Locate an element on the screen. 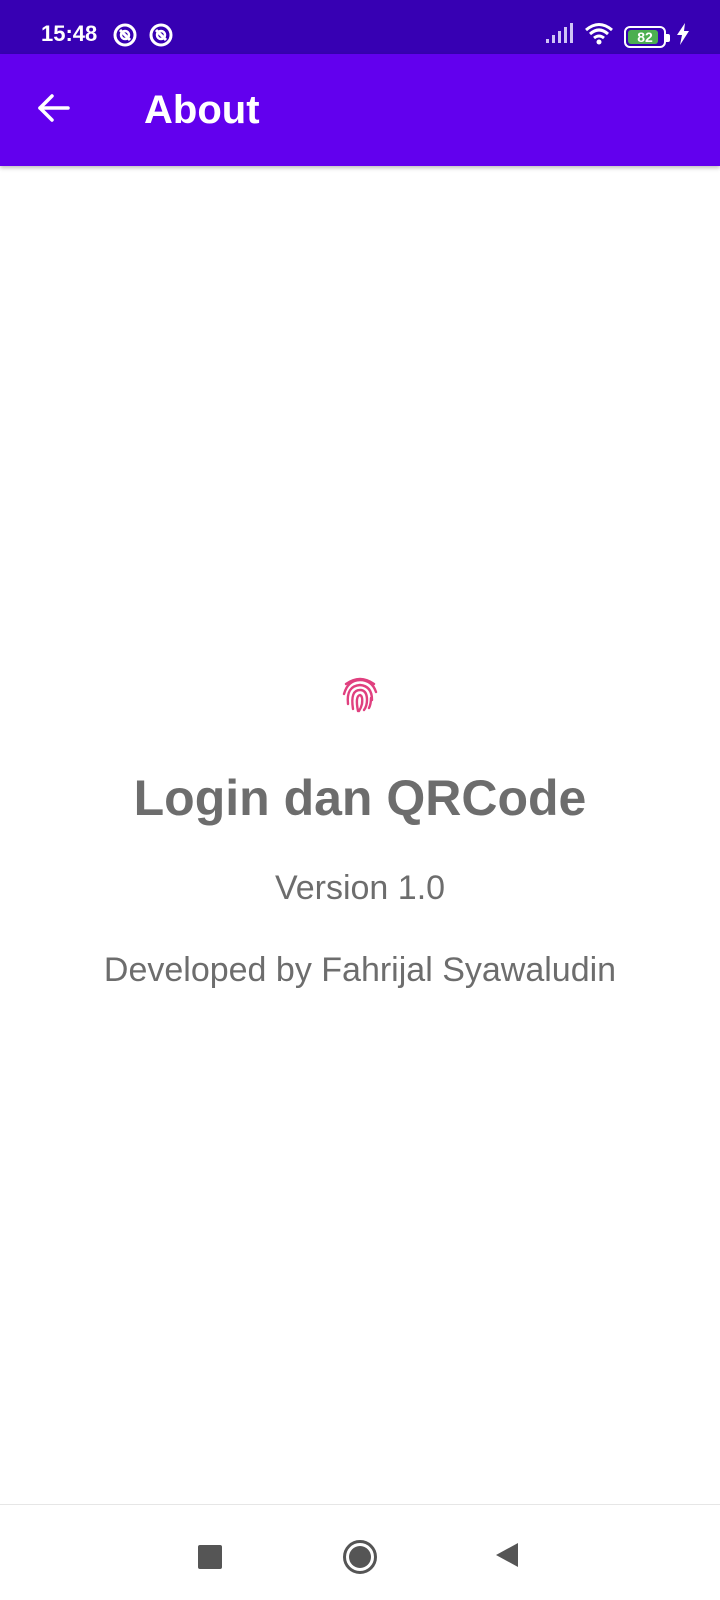 The image size is (720, 1600). back-button is located at coordinates (54, 110).